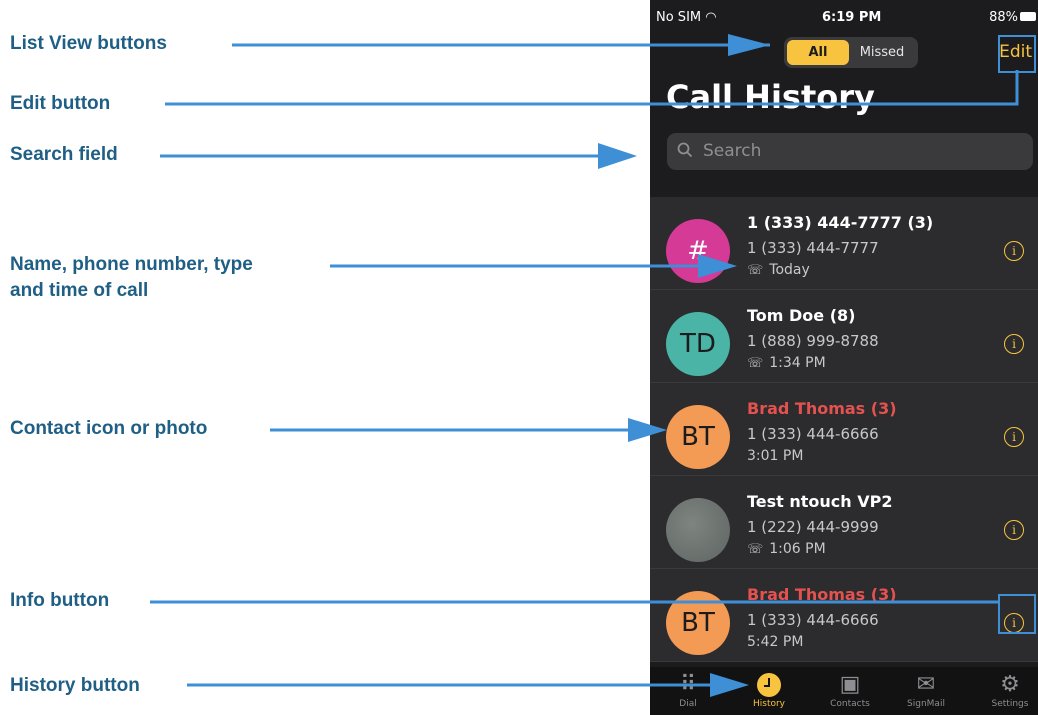 Image resolution: width=1038 pixels, height=715 pixels. Describe the element at coordinates (850, 151) in the screenshot. I see `search-field: Search` at that location.